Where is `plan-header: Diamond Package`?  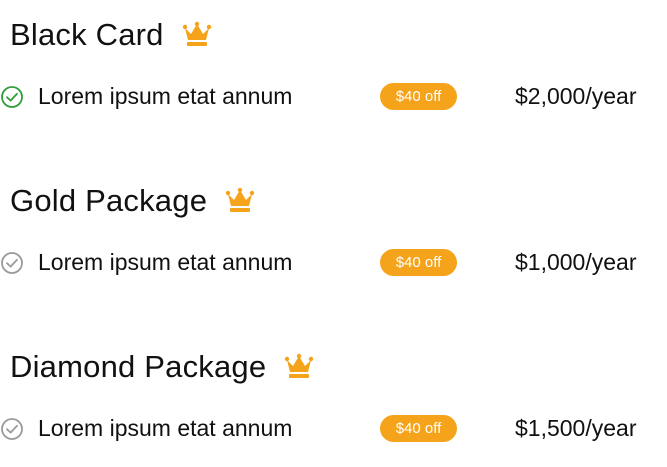 plan-header: Diamond Package is located at coordinates (162, 367).